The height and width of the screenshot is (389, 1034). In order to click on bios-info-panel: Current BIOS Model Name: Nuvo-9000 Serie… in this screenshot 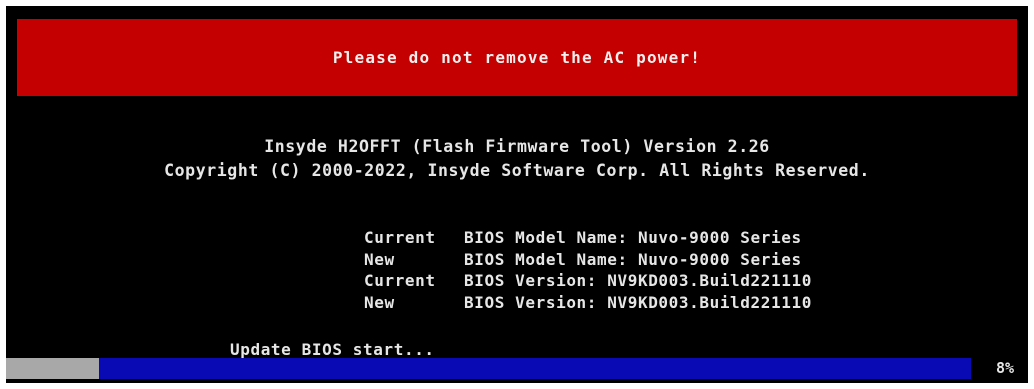, I will do `click(588, 271)`.